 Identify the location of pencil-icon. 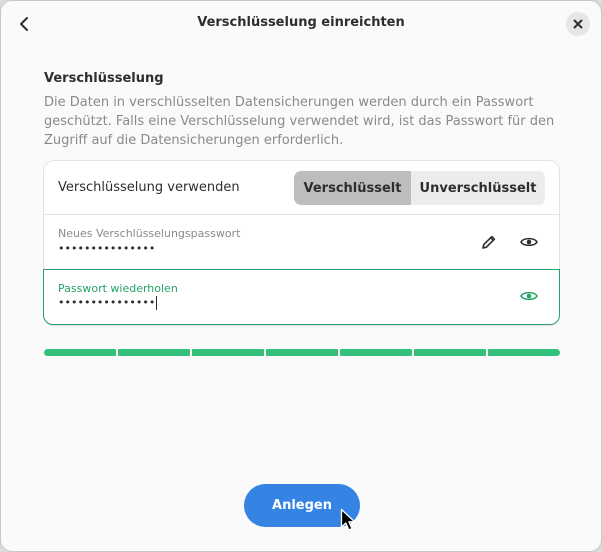
(489, 242).